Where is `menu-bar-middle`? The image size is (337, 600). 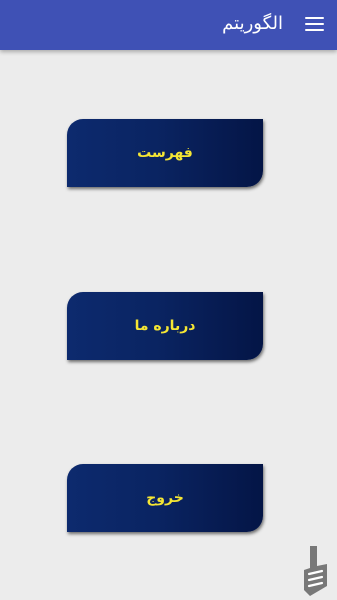 menu-bar-middle is located at coordinates (314, 24).